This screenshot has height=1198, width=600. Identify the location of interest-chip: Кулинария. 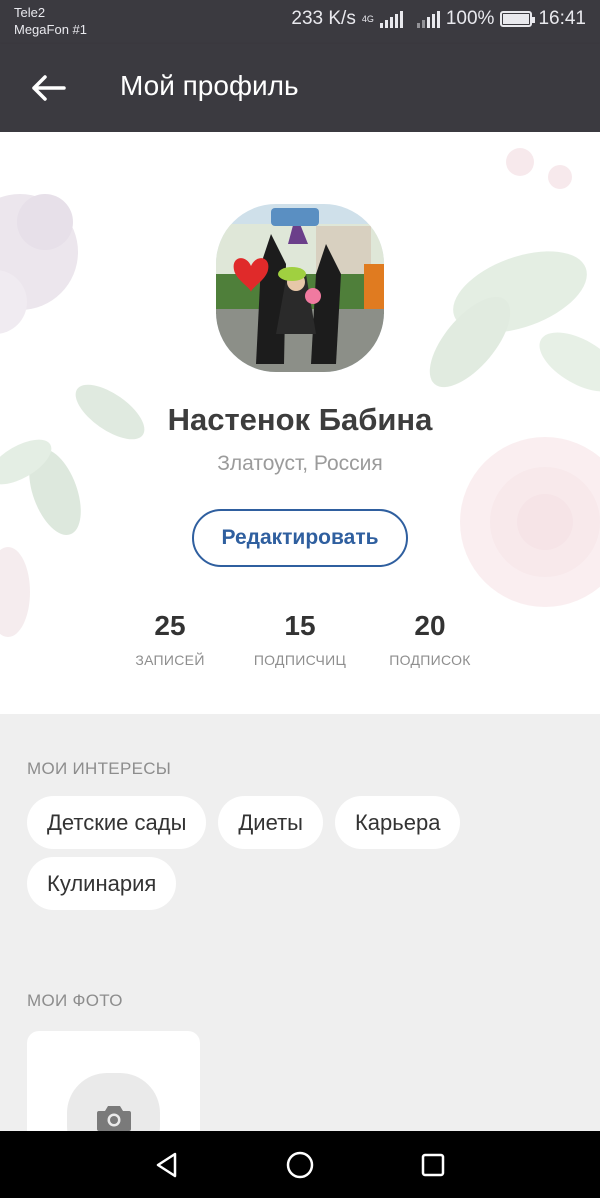
(102, 883).